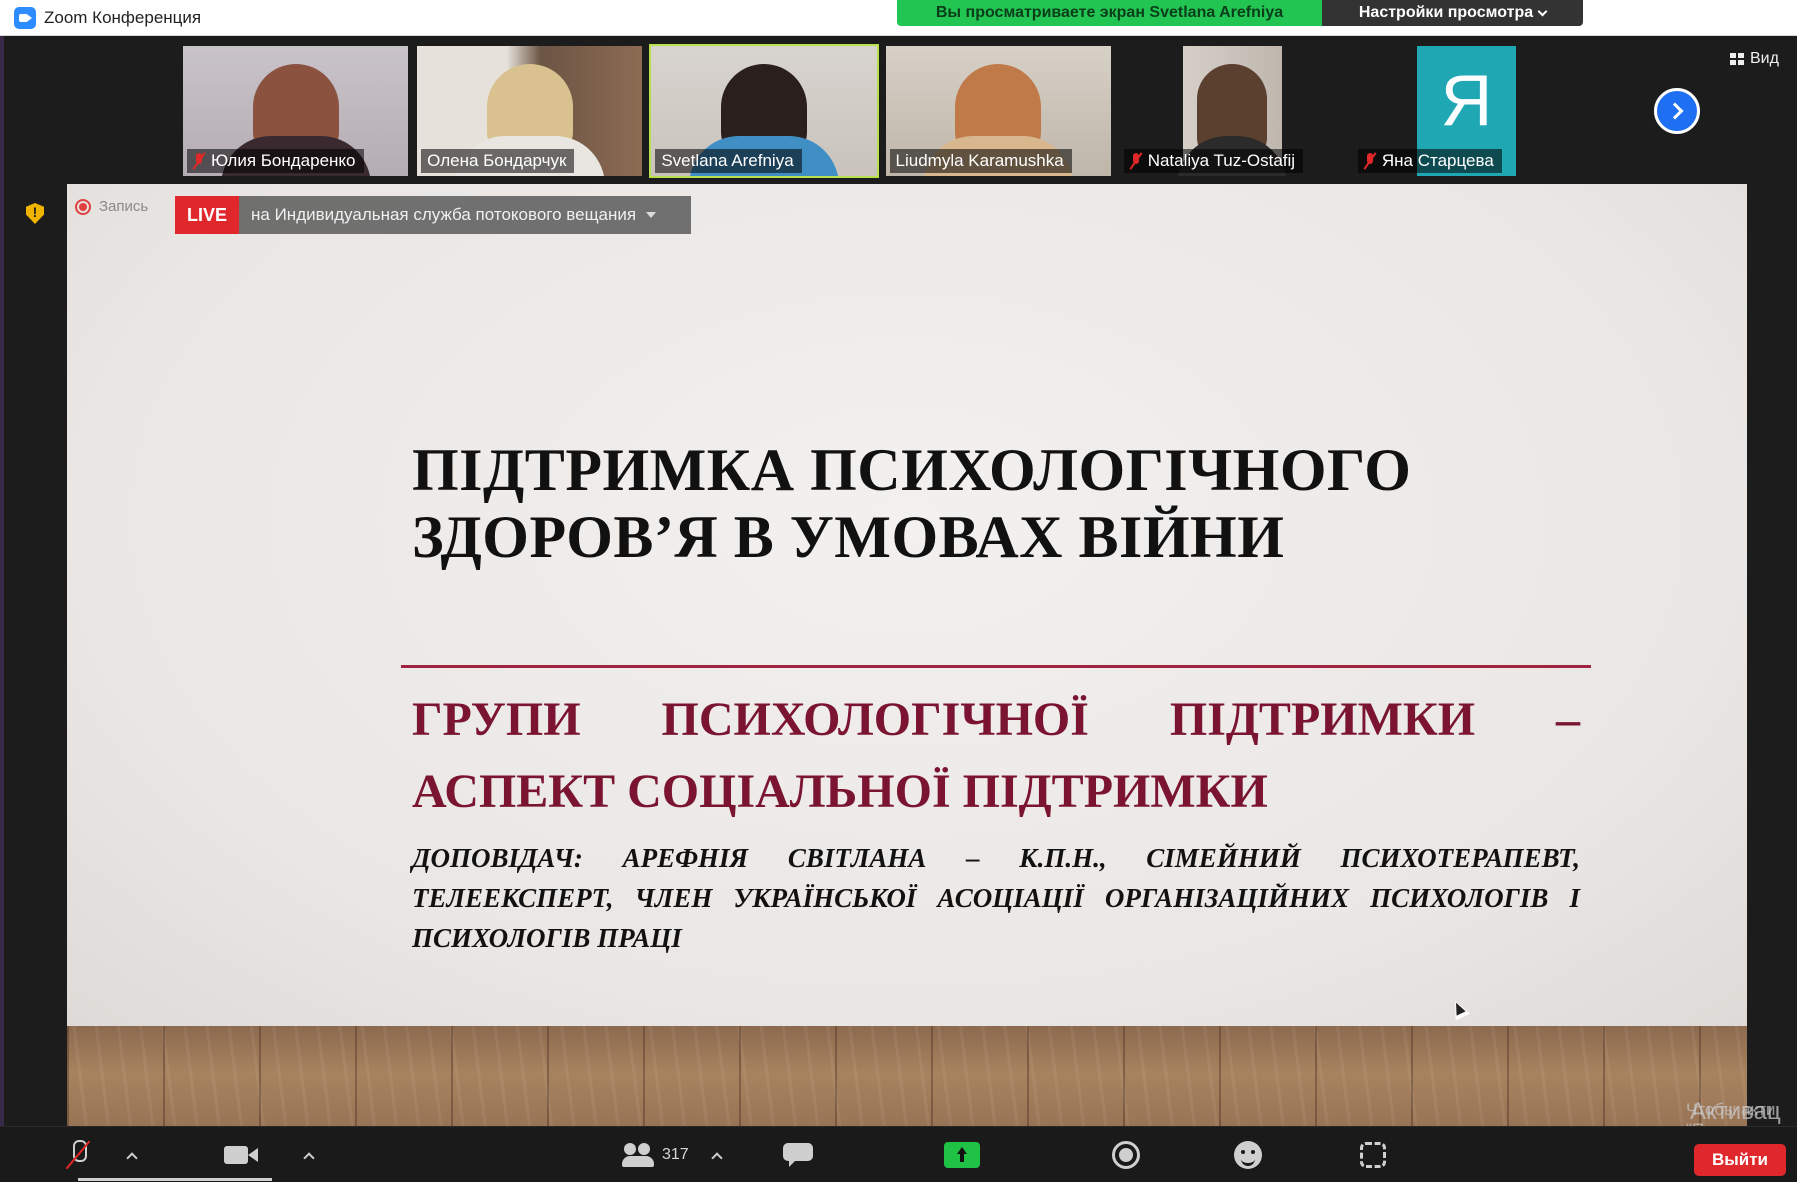 The width and height of the screenshot is (1797, 1182). I want to click on share-screen-button, so click(962, 1155).